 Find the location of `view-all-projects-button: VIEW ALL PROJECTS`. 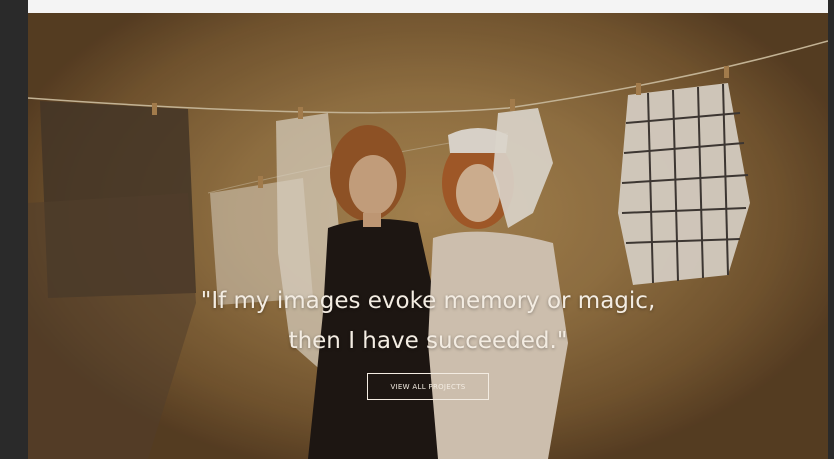

view-all-projects-button: VIEW ALL PROJECTS is located at coordinates (428, 386).